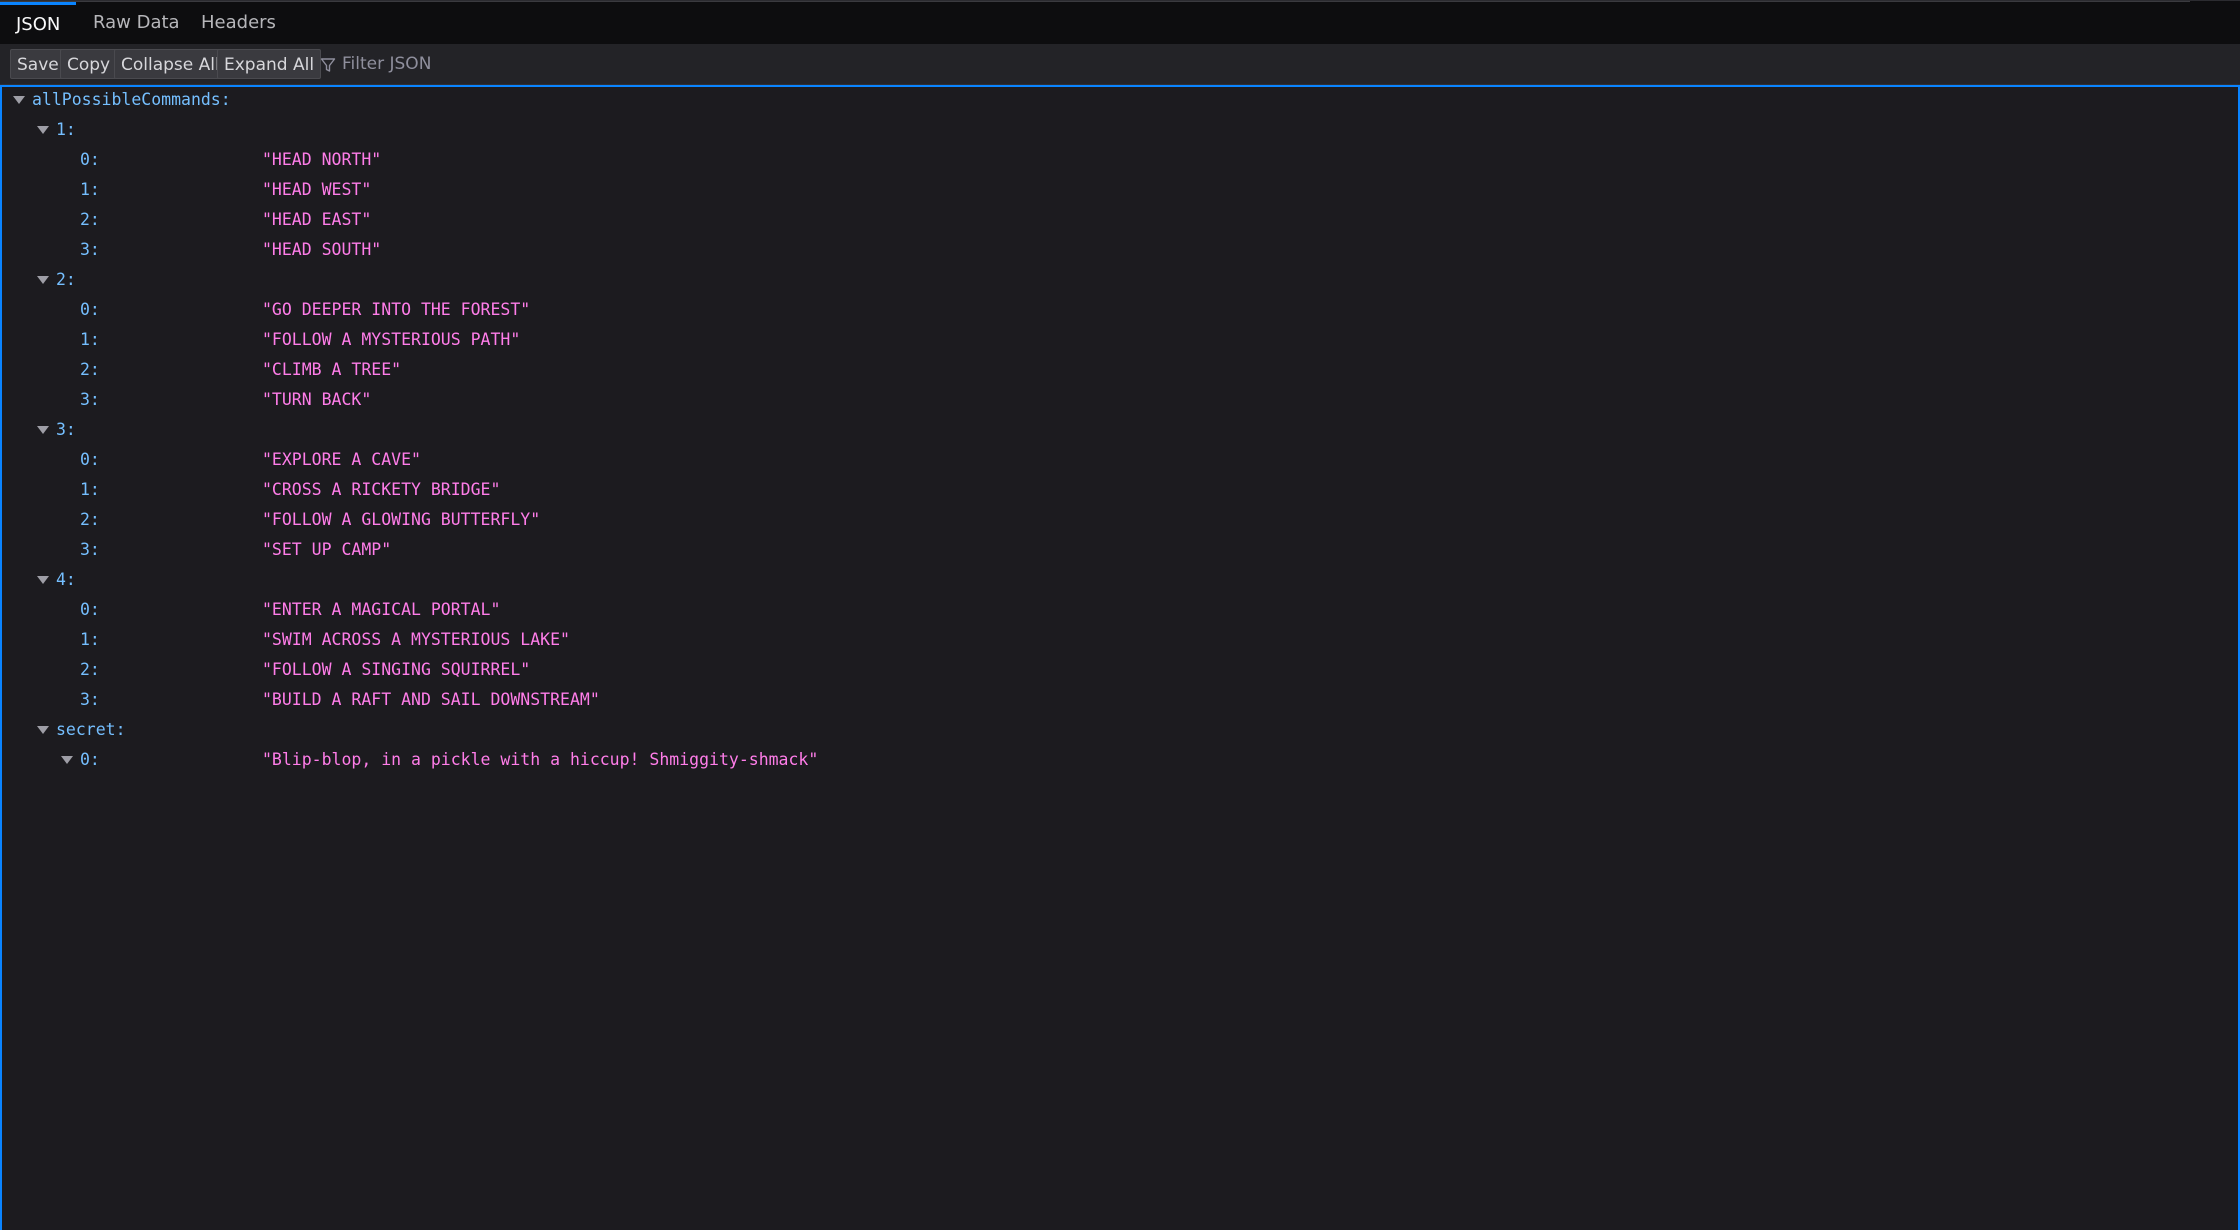 Image resolution: width=2240 pixels, height=1230 pixels. Describe the element at coordinates (136, 23) in the screenshot. I see `tab-raw-data: Raw Data` at that location.